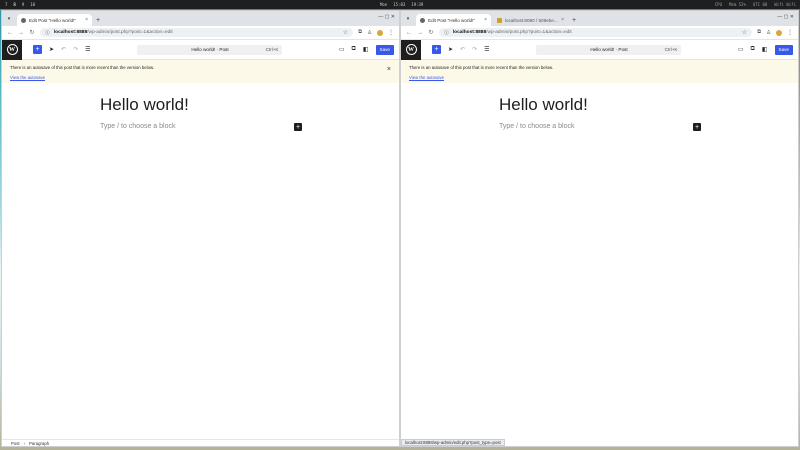  Describe the element at coordinates (760, 4) in the screenshot. I see `status-utc: UTC 00` at that location.